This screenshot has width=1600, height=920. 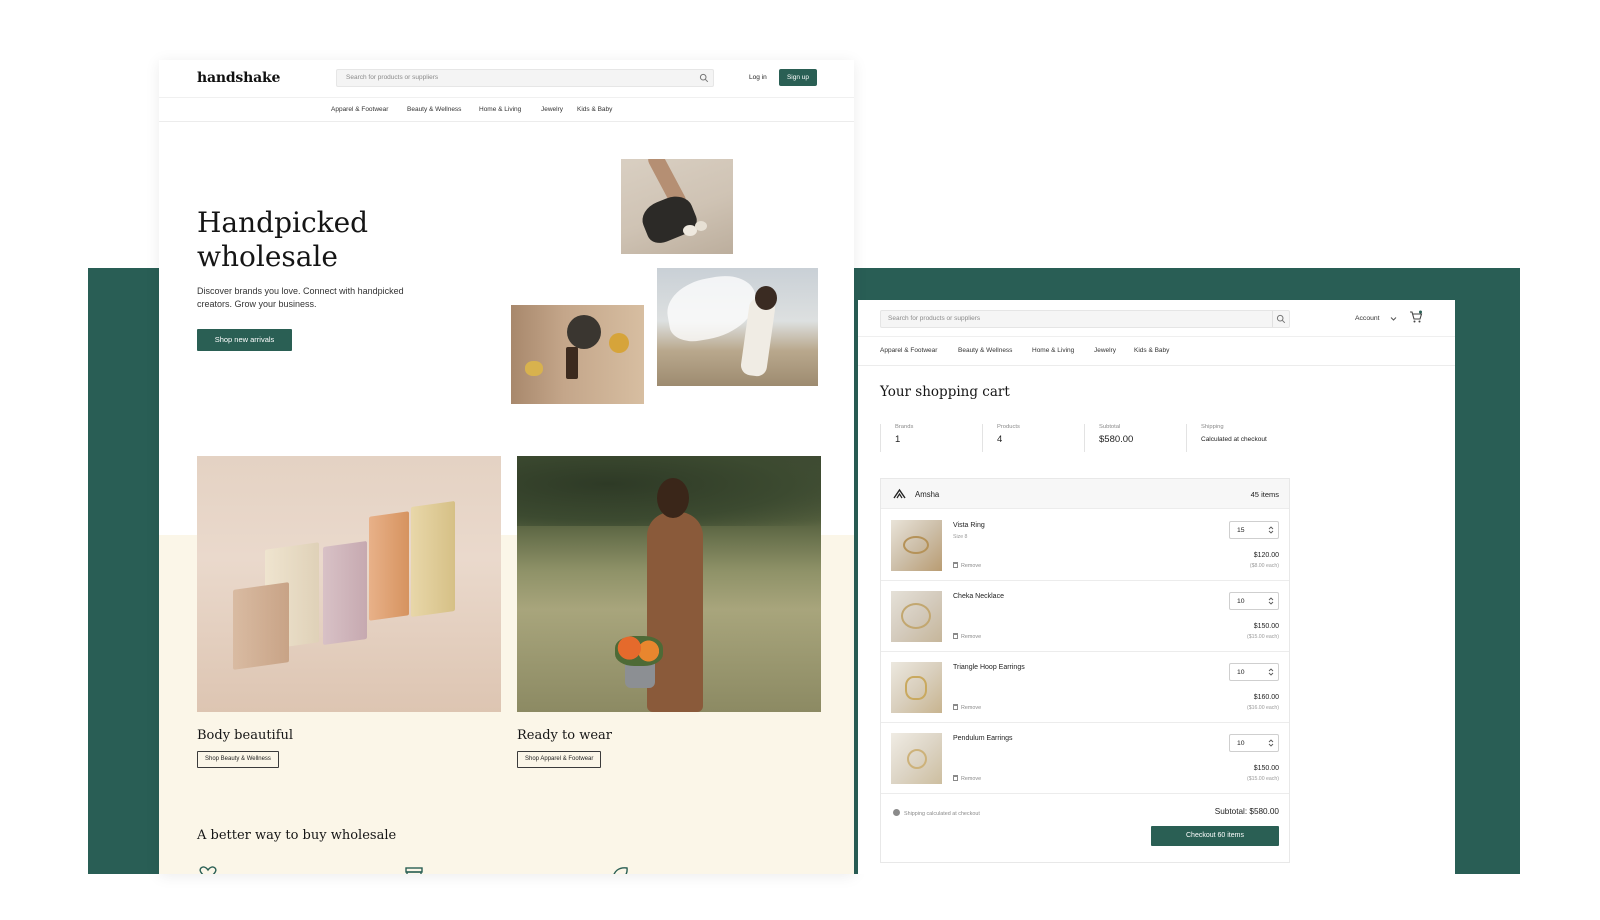 I want to click on stat-label: Brands, so click(x=904, y=427).